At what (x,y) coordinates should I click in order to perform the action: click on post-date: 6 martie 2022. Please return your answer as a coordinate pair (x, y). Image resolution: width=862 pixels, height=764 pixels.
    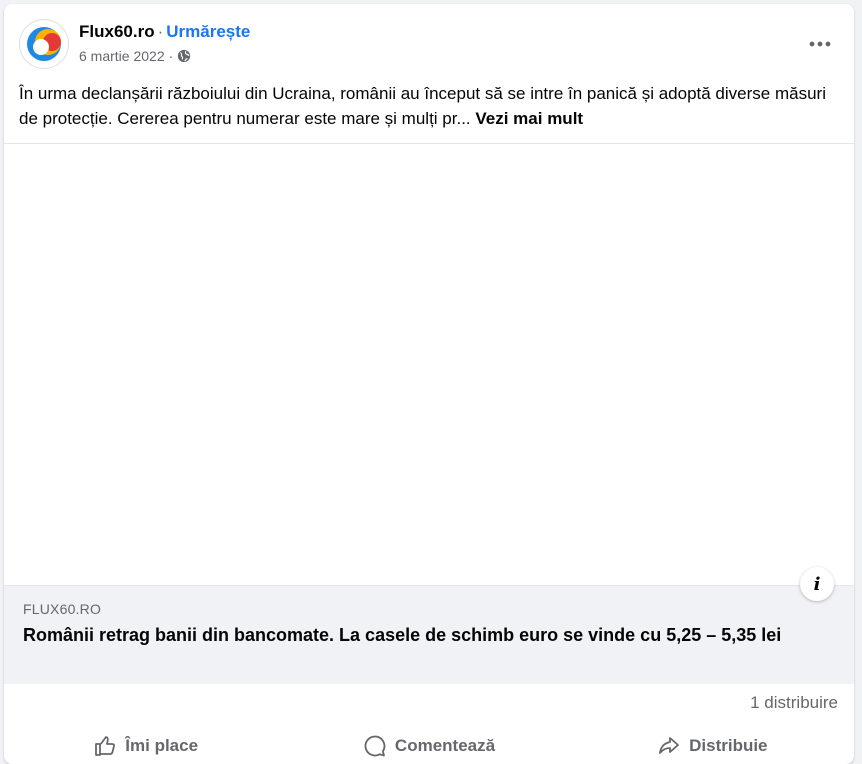
    Looking at the image, I should click on (122, 56).